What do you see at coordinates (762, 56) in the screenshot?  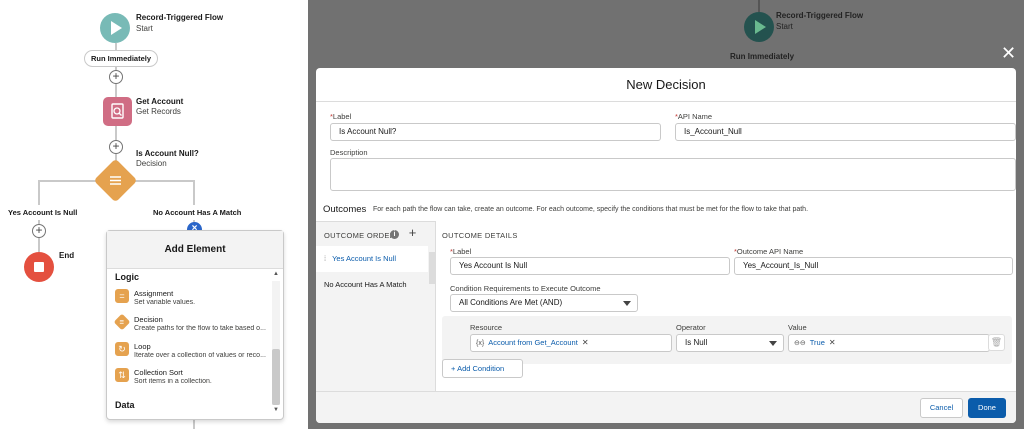 I see `background-run-pill: Run Immediately` at bounding box center [762, 56].